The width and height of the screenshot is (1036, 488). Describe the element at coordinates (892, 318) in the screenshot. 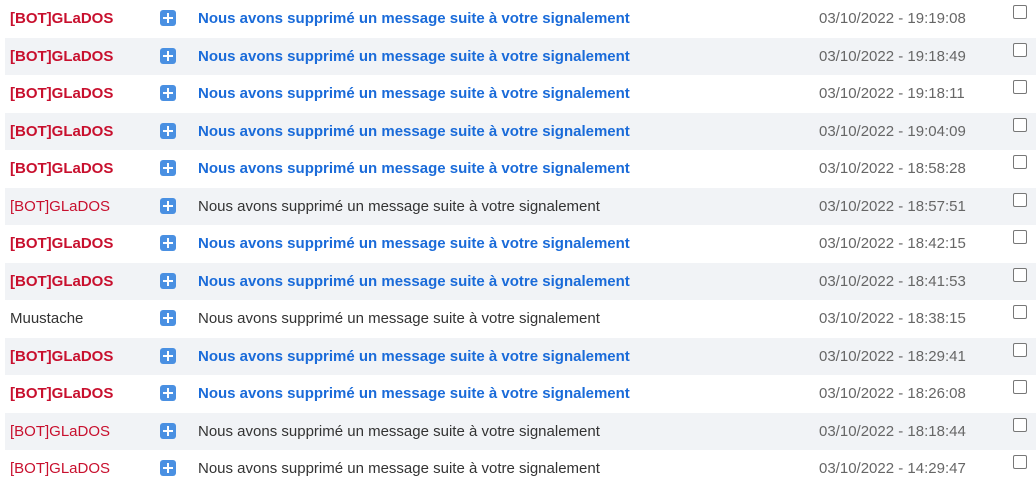

I see `message-date: 03/10/2022 - 18:38:15` at that location.